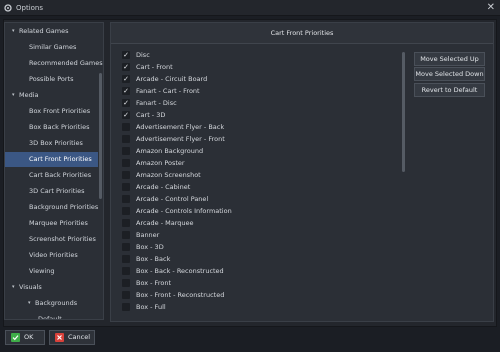 Image resolution: width=500 pixels, height=352 pixels. What do you see at coordinates (262, 127) in the screenshot?
I see `list-item: Advertisement Flyer - Back` at bounding box center [262, 127].